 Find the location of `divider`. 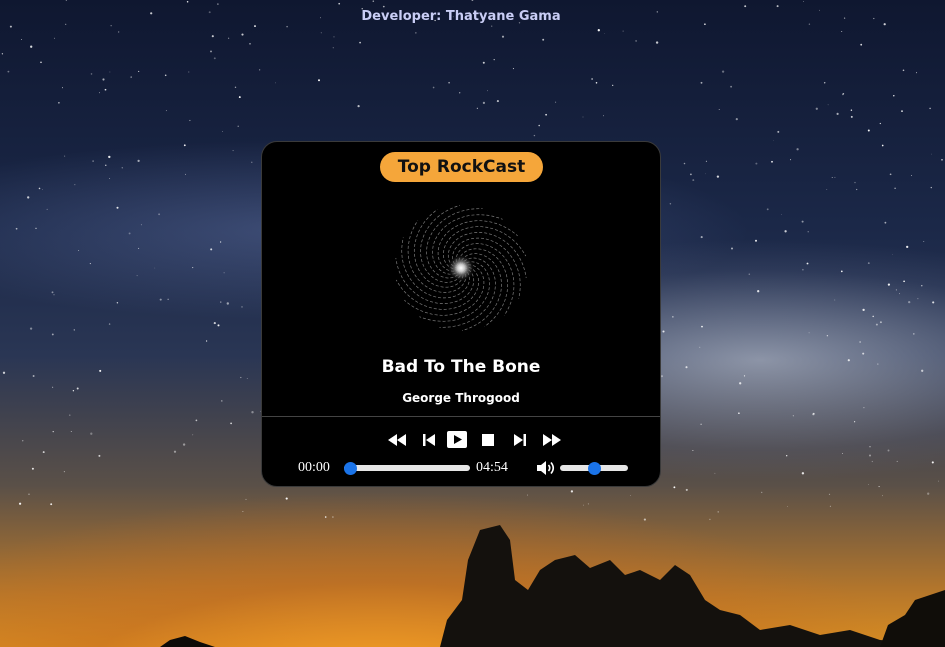

divider is located at coordinates (461, 416).